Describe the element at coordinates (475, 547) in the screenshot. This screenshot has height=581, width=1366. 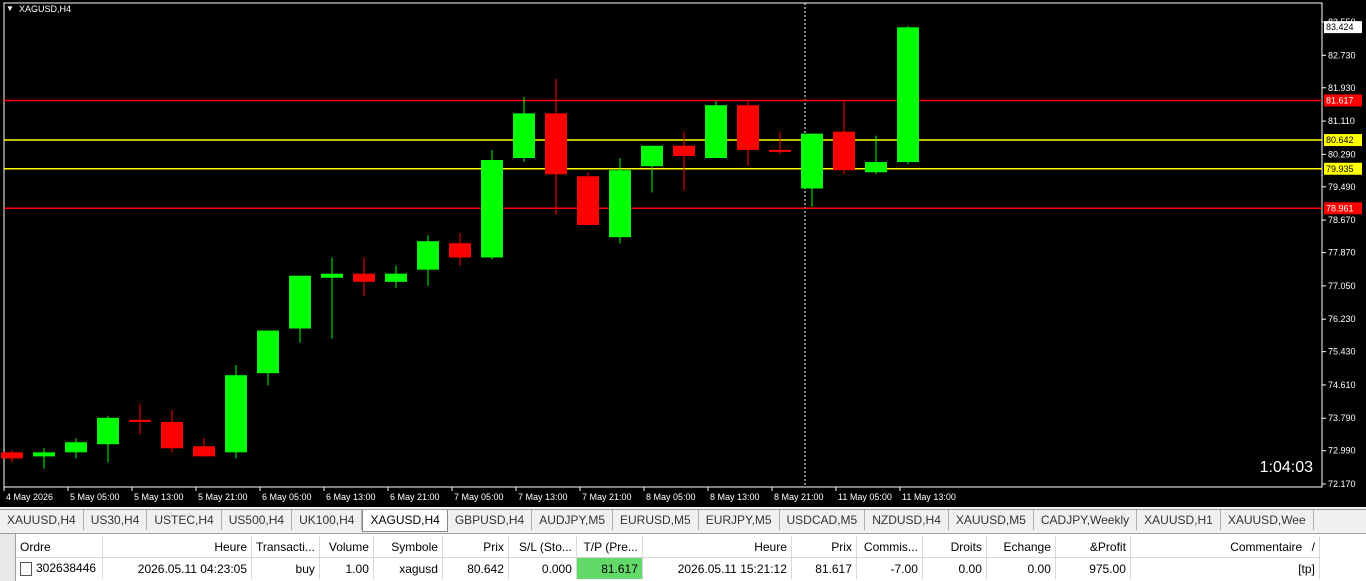
I see `col-prix: Prix` at that location.